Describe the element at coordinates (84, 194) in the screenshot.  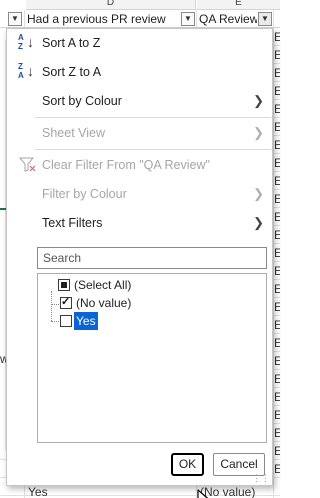
I see `menu-item-label: Filter by Colour` at that location.